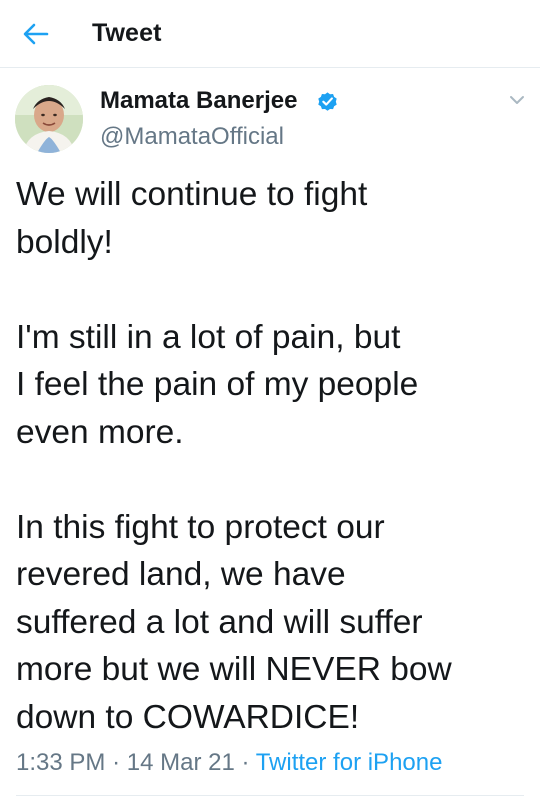 The image size is (540, 800). Describe the element at coordinates (270, 795) in the screenshot. I see `divider` at that location.